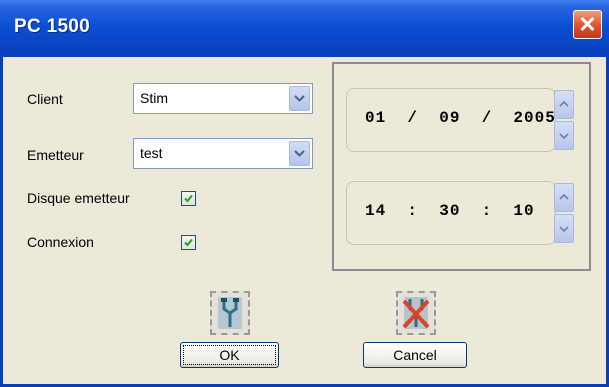  I want to click on emetteur-dropdown-button, so click(299, 153).